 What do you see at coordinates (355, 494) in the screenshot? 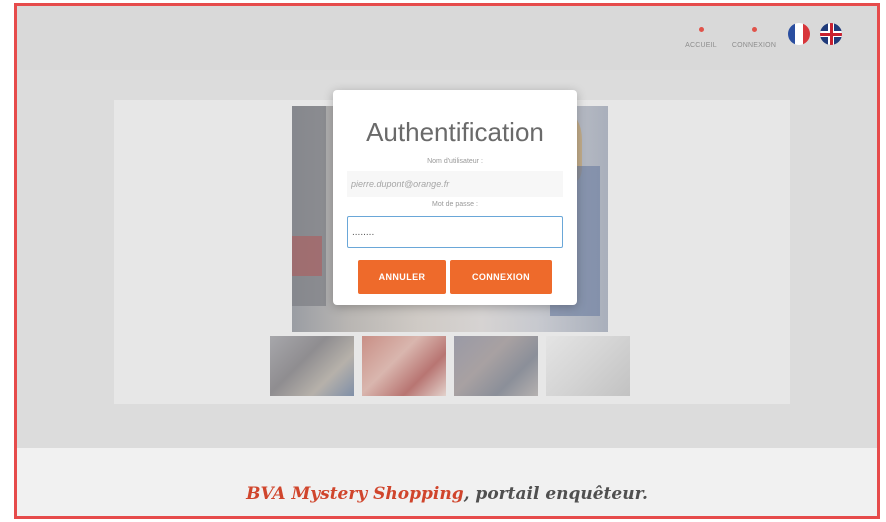
I see `footer-brand: BVA Mystery Shopping` at bounding box center [355, 494].